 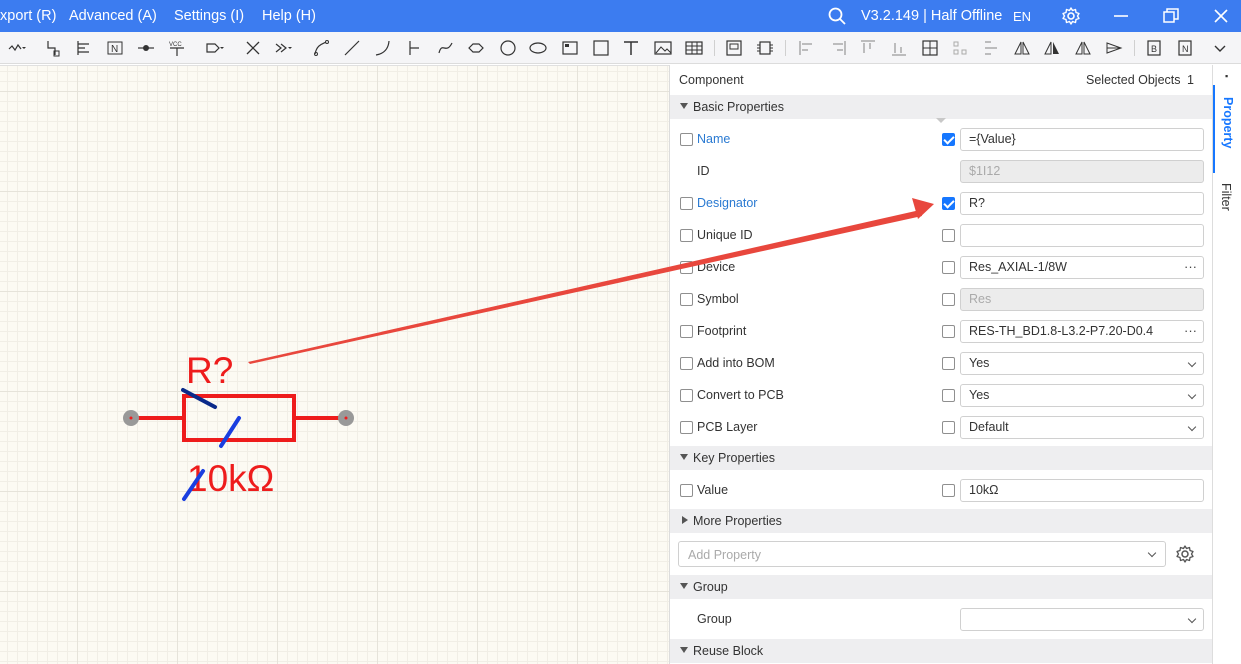 I want to click on footprint-field: RES-TH_BD1.8-L3.2-P7.20-D0.4 ···, so click(x=1082, y=331).